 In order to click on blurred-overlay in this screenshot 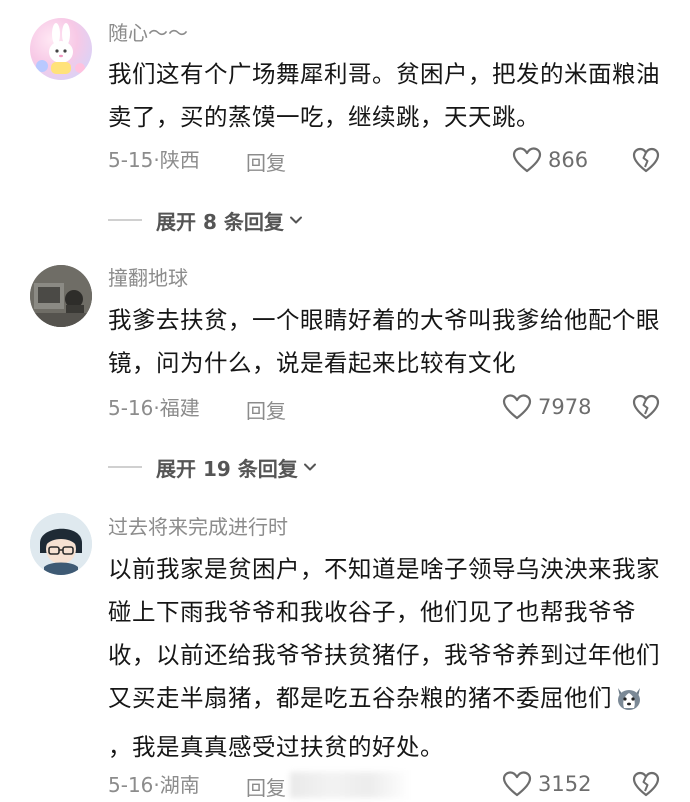, I will do `click(350, 785)`.